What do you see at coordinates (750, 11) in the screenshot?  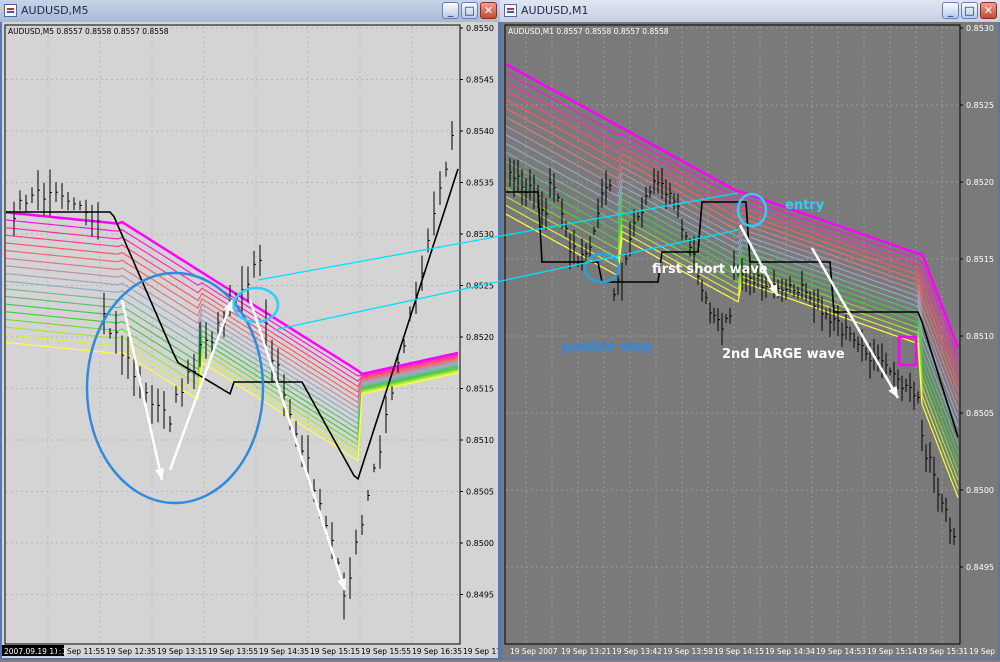 I see `title-bar: AUDUSD,M1 _ □ ✕` at bounding box center [750, 11].